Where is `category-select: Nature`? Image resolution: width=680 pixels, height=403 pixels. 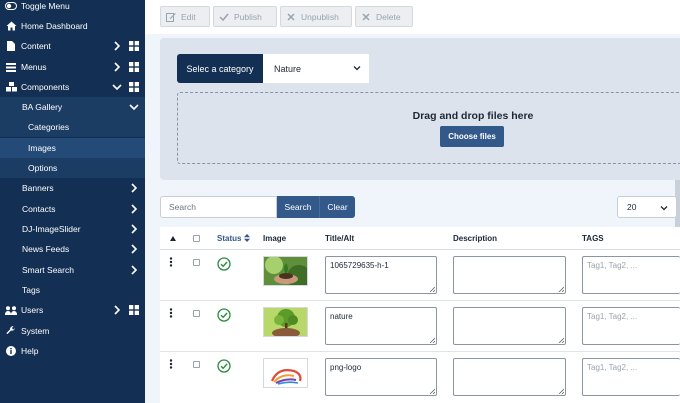
category-select: Nature is located at coordinates (316, 68).